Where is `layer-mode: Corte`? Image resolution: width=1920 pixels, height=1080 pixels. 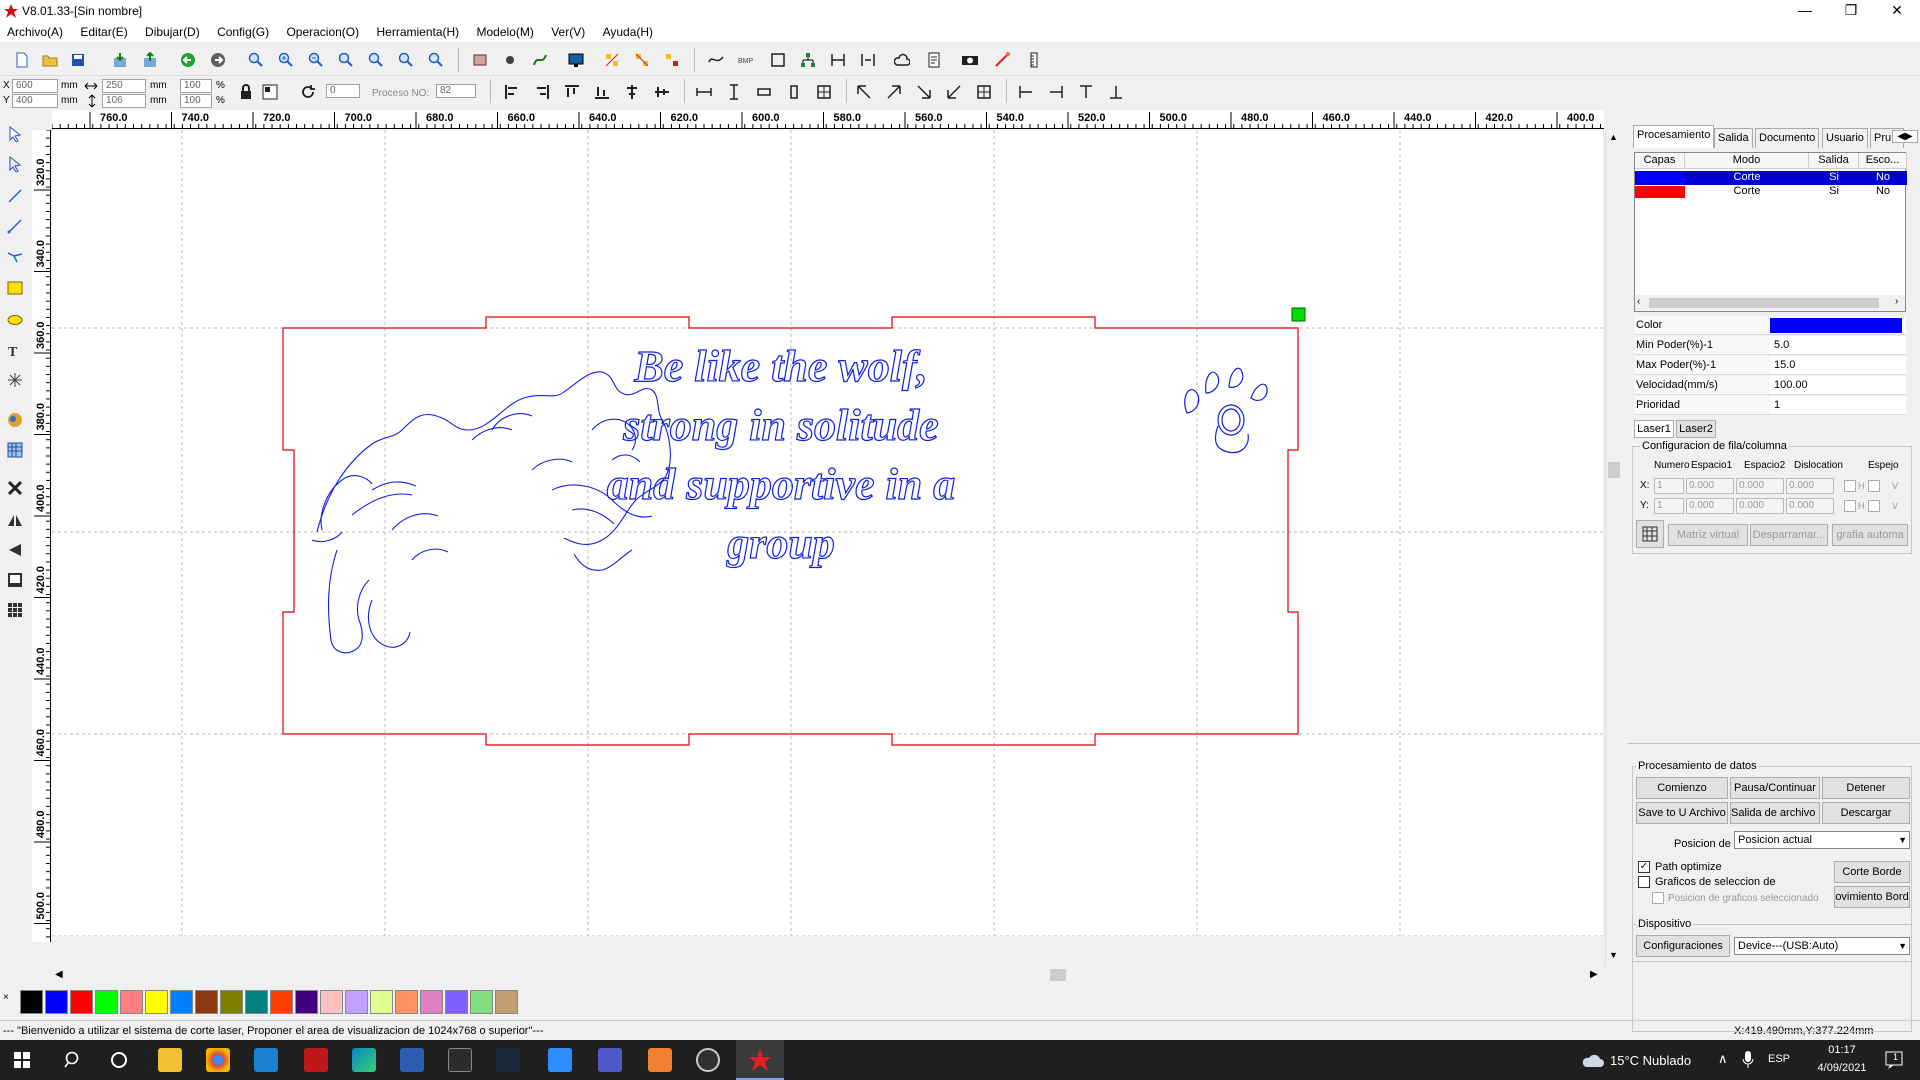
layer-mode: Corte is located at coordinates (1747, 192).